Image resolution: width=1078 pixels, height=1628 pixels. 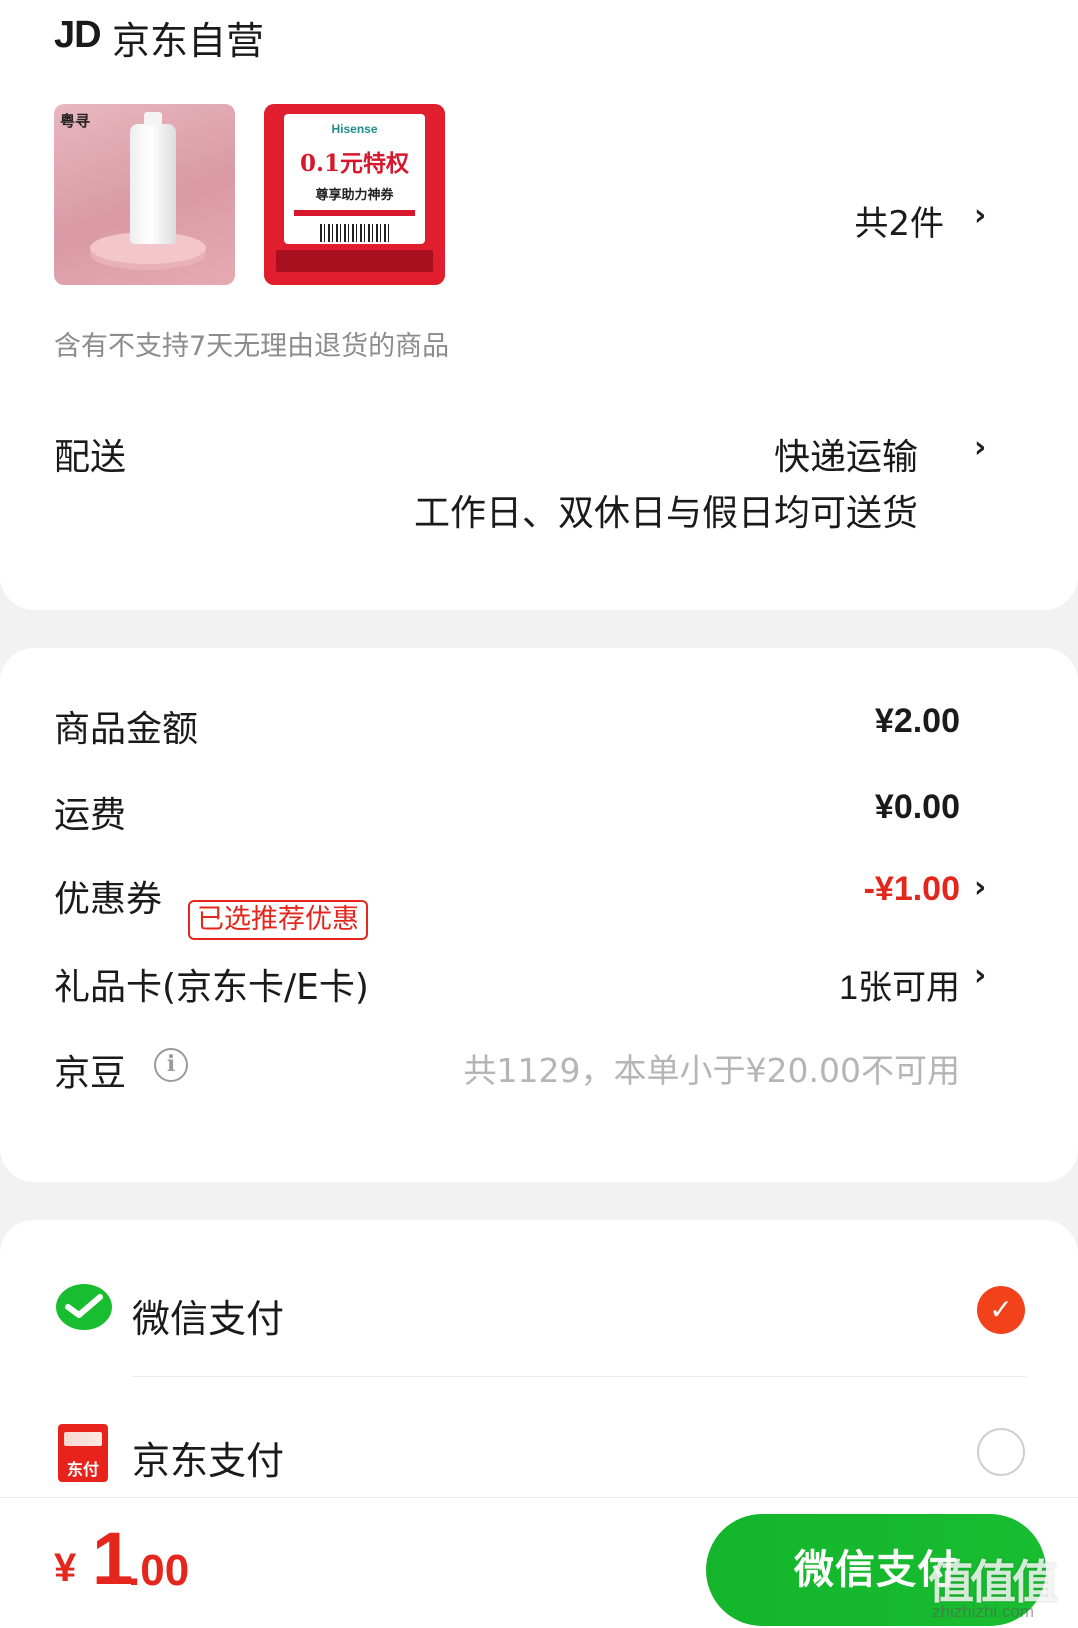 I want to click on watermark-url: zhizhizhi.com, so click(x=983, y=1611).